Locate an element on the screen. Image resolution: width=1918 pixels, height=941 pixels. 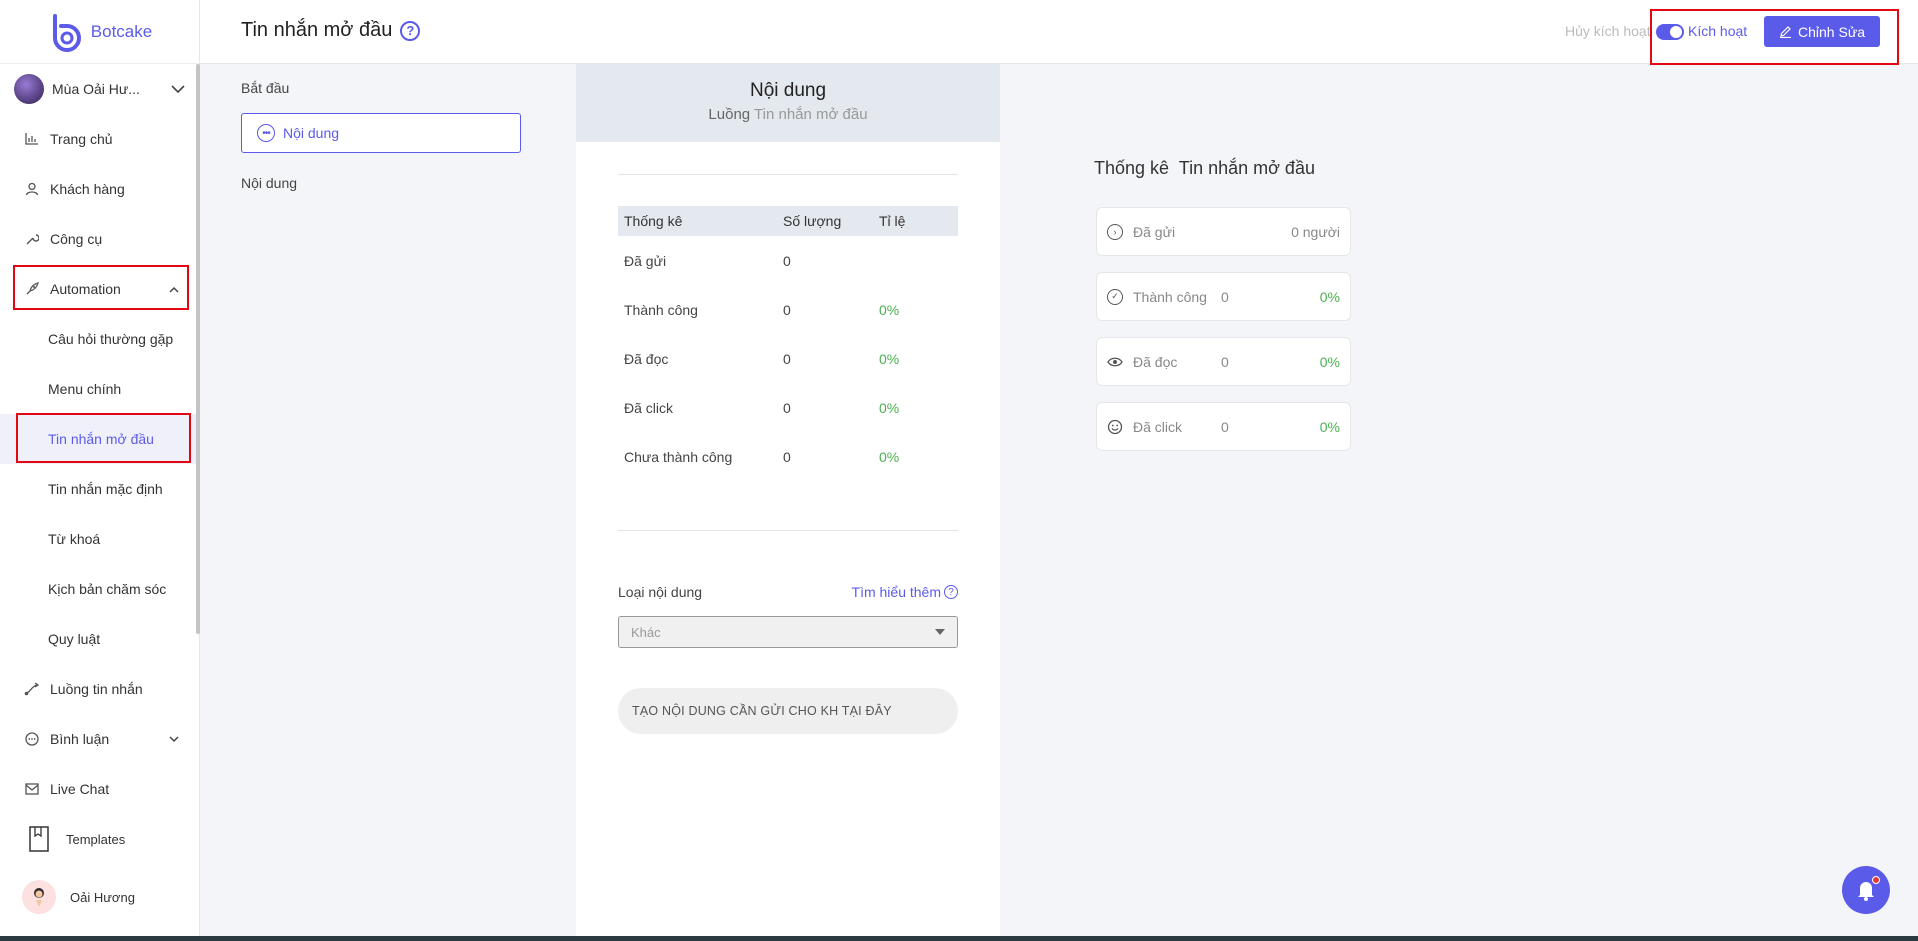
nav-livechat-label: Live Chat is located at coordinates (80, 789).